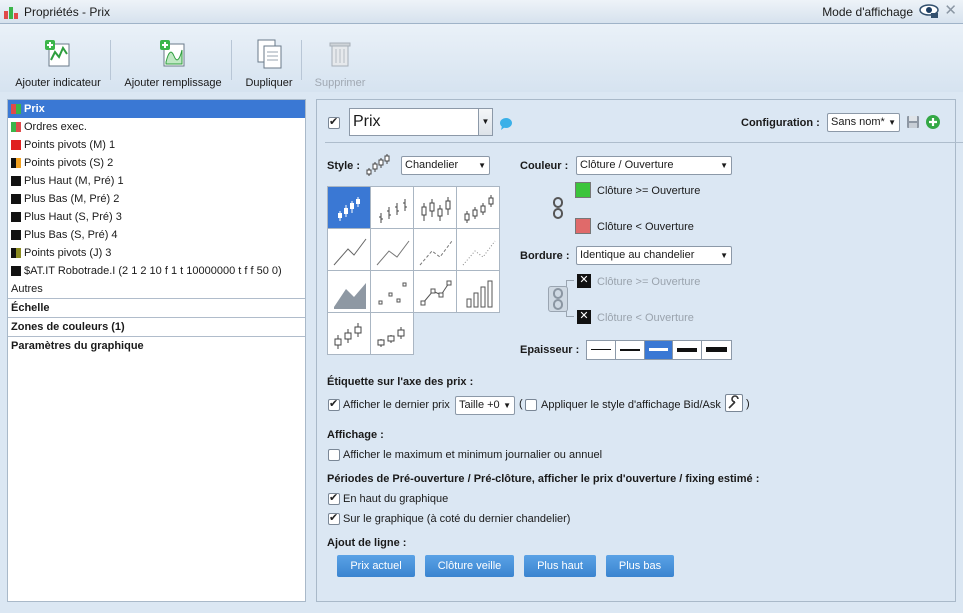 The image size is (963, 613). Describe the element at coordinates (367, 543) in the screenshot. I see `add-line-heading: Ajout de ligne :` at that location.